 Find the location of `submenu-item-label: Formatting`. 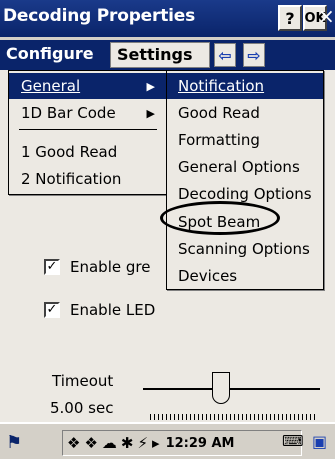

submenu-item-label: Formatting is located at coordinates (219, 140).